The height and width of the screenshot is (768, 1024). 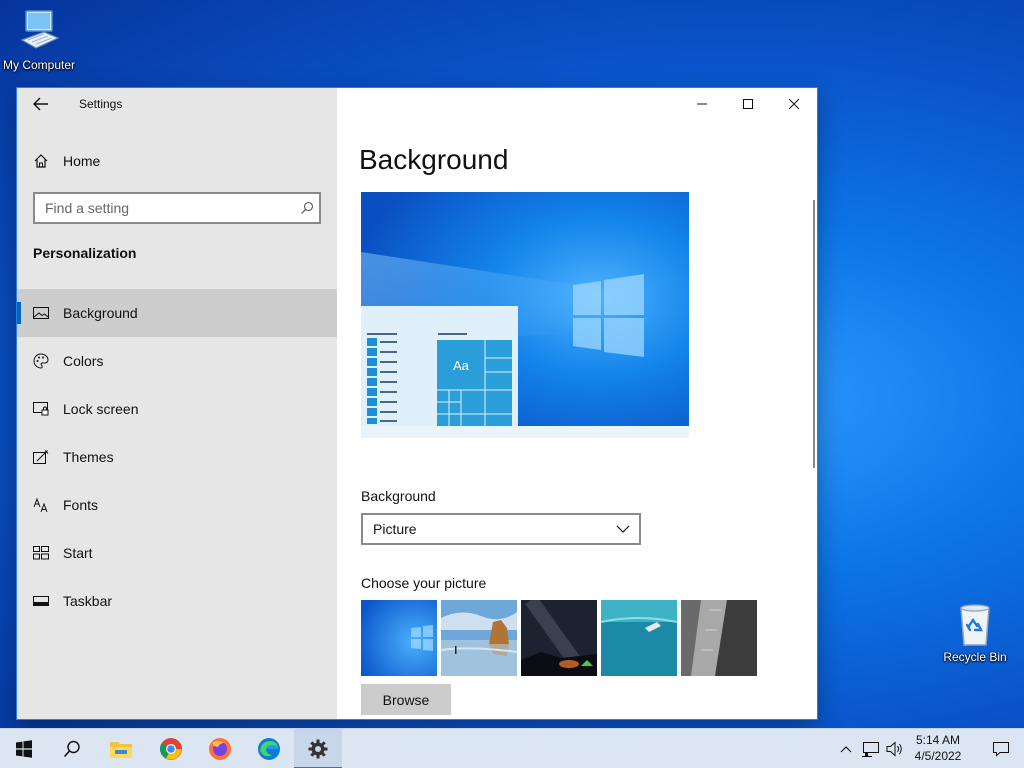 What do you see at coordinates (399, 638) in the screenshot?
I see `picture-thumbnail-windows-blue` at bounding box center [399, 638].